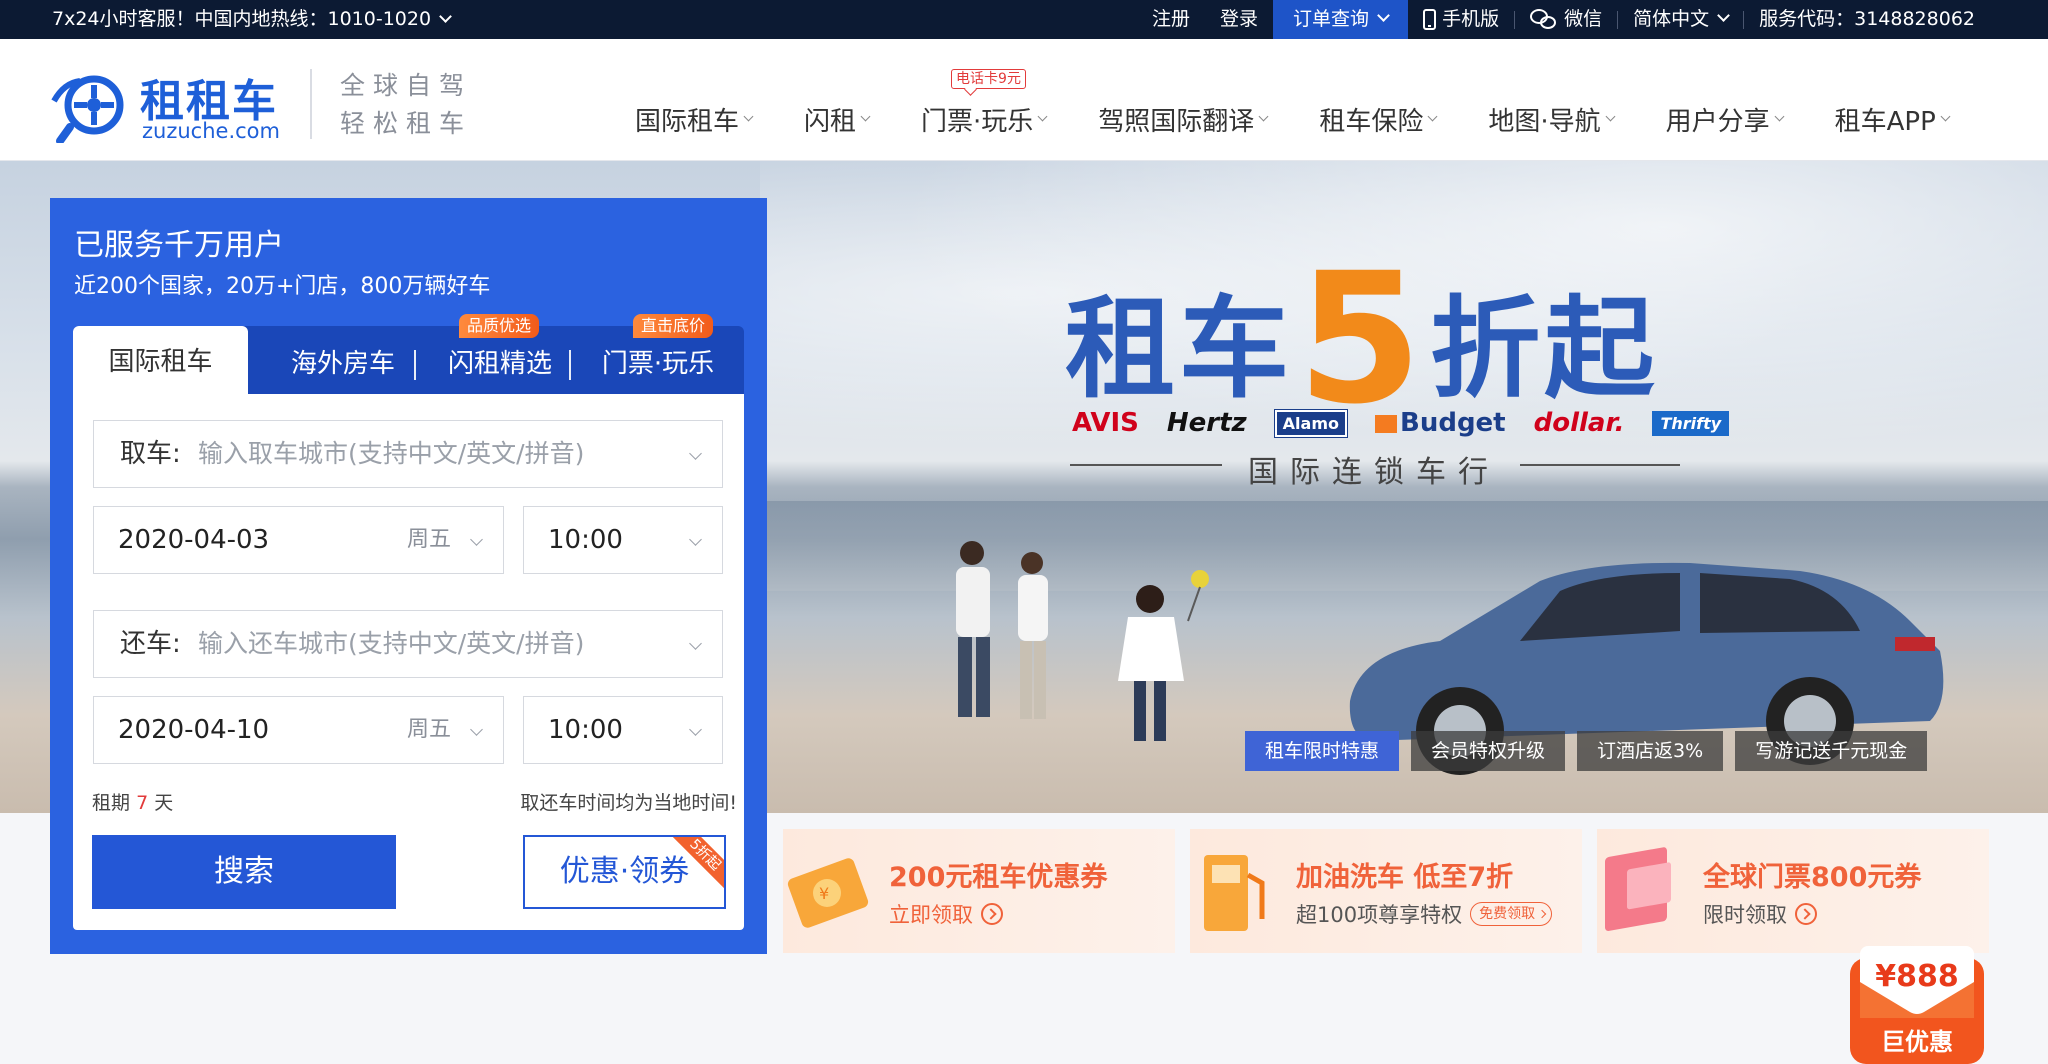  Describe the element at coordinates (1717, 121) in the screenshot. I see `nav-label: 用户分享` at that location.